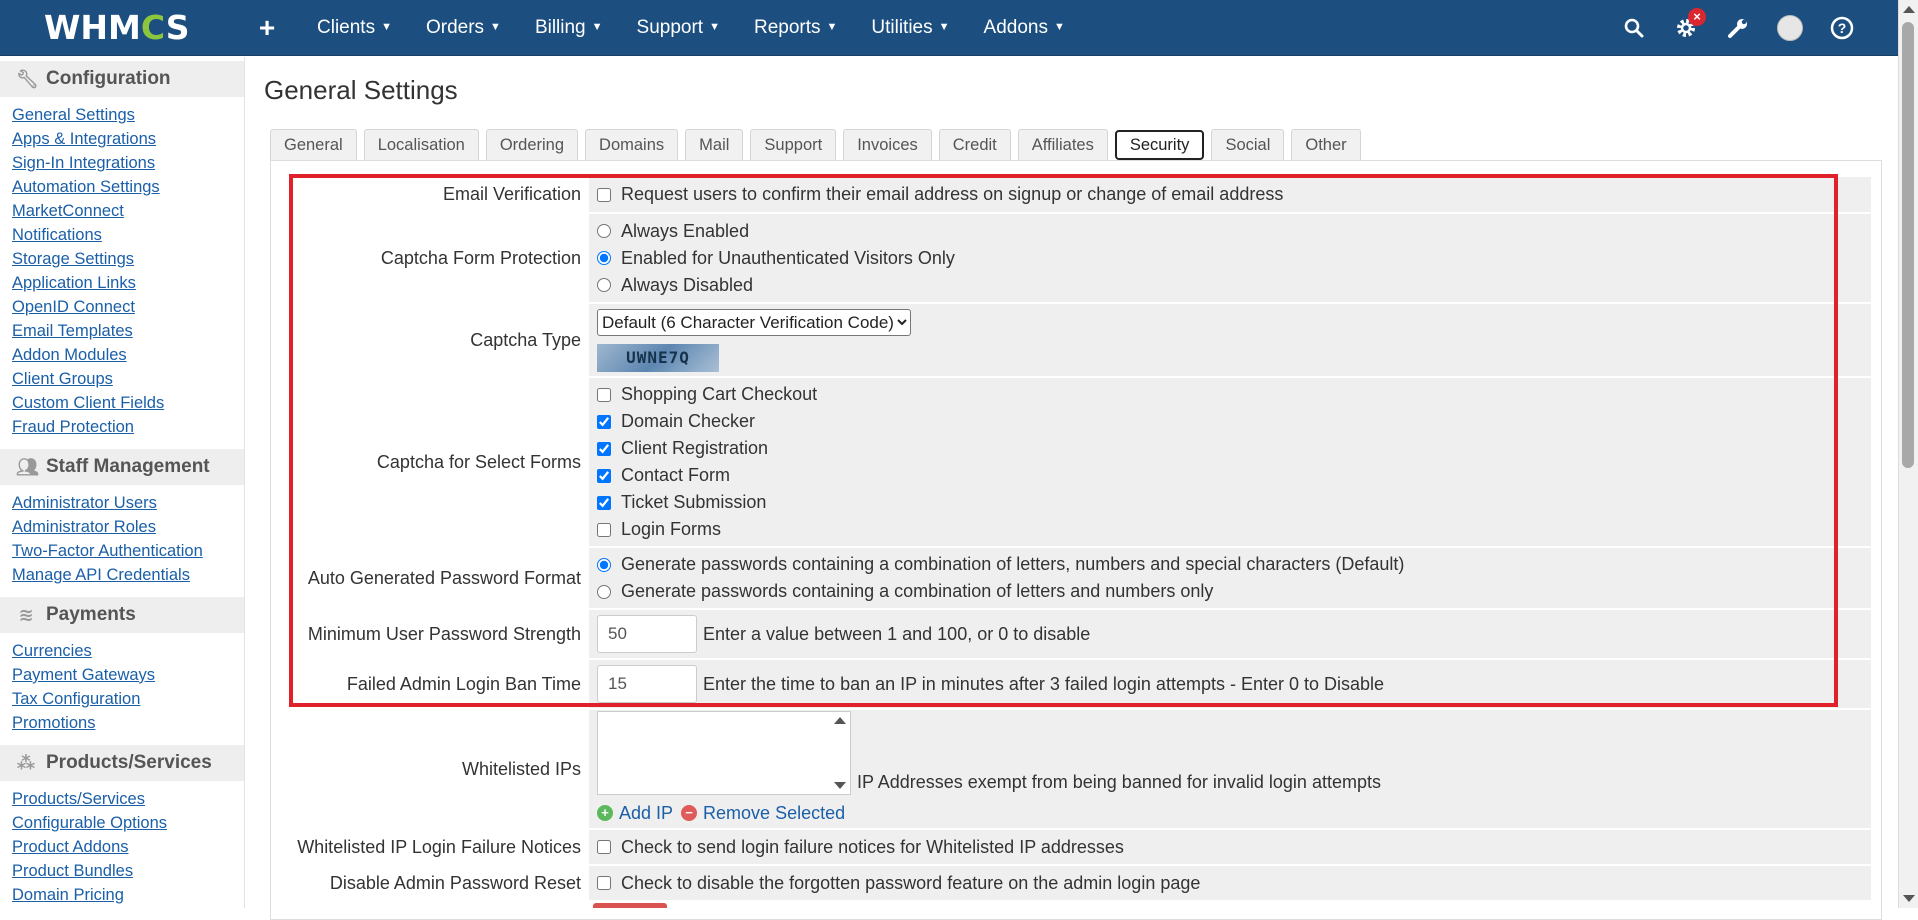 This screenshot has height=920, width=1918. Describe the element at coordinates (887, 145) in the screenshot. I see `tab-invoices: Invoices` at that location.